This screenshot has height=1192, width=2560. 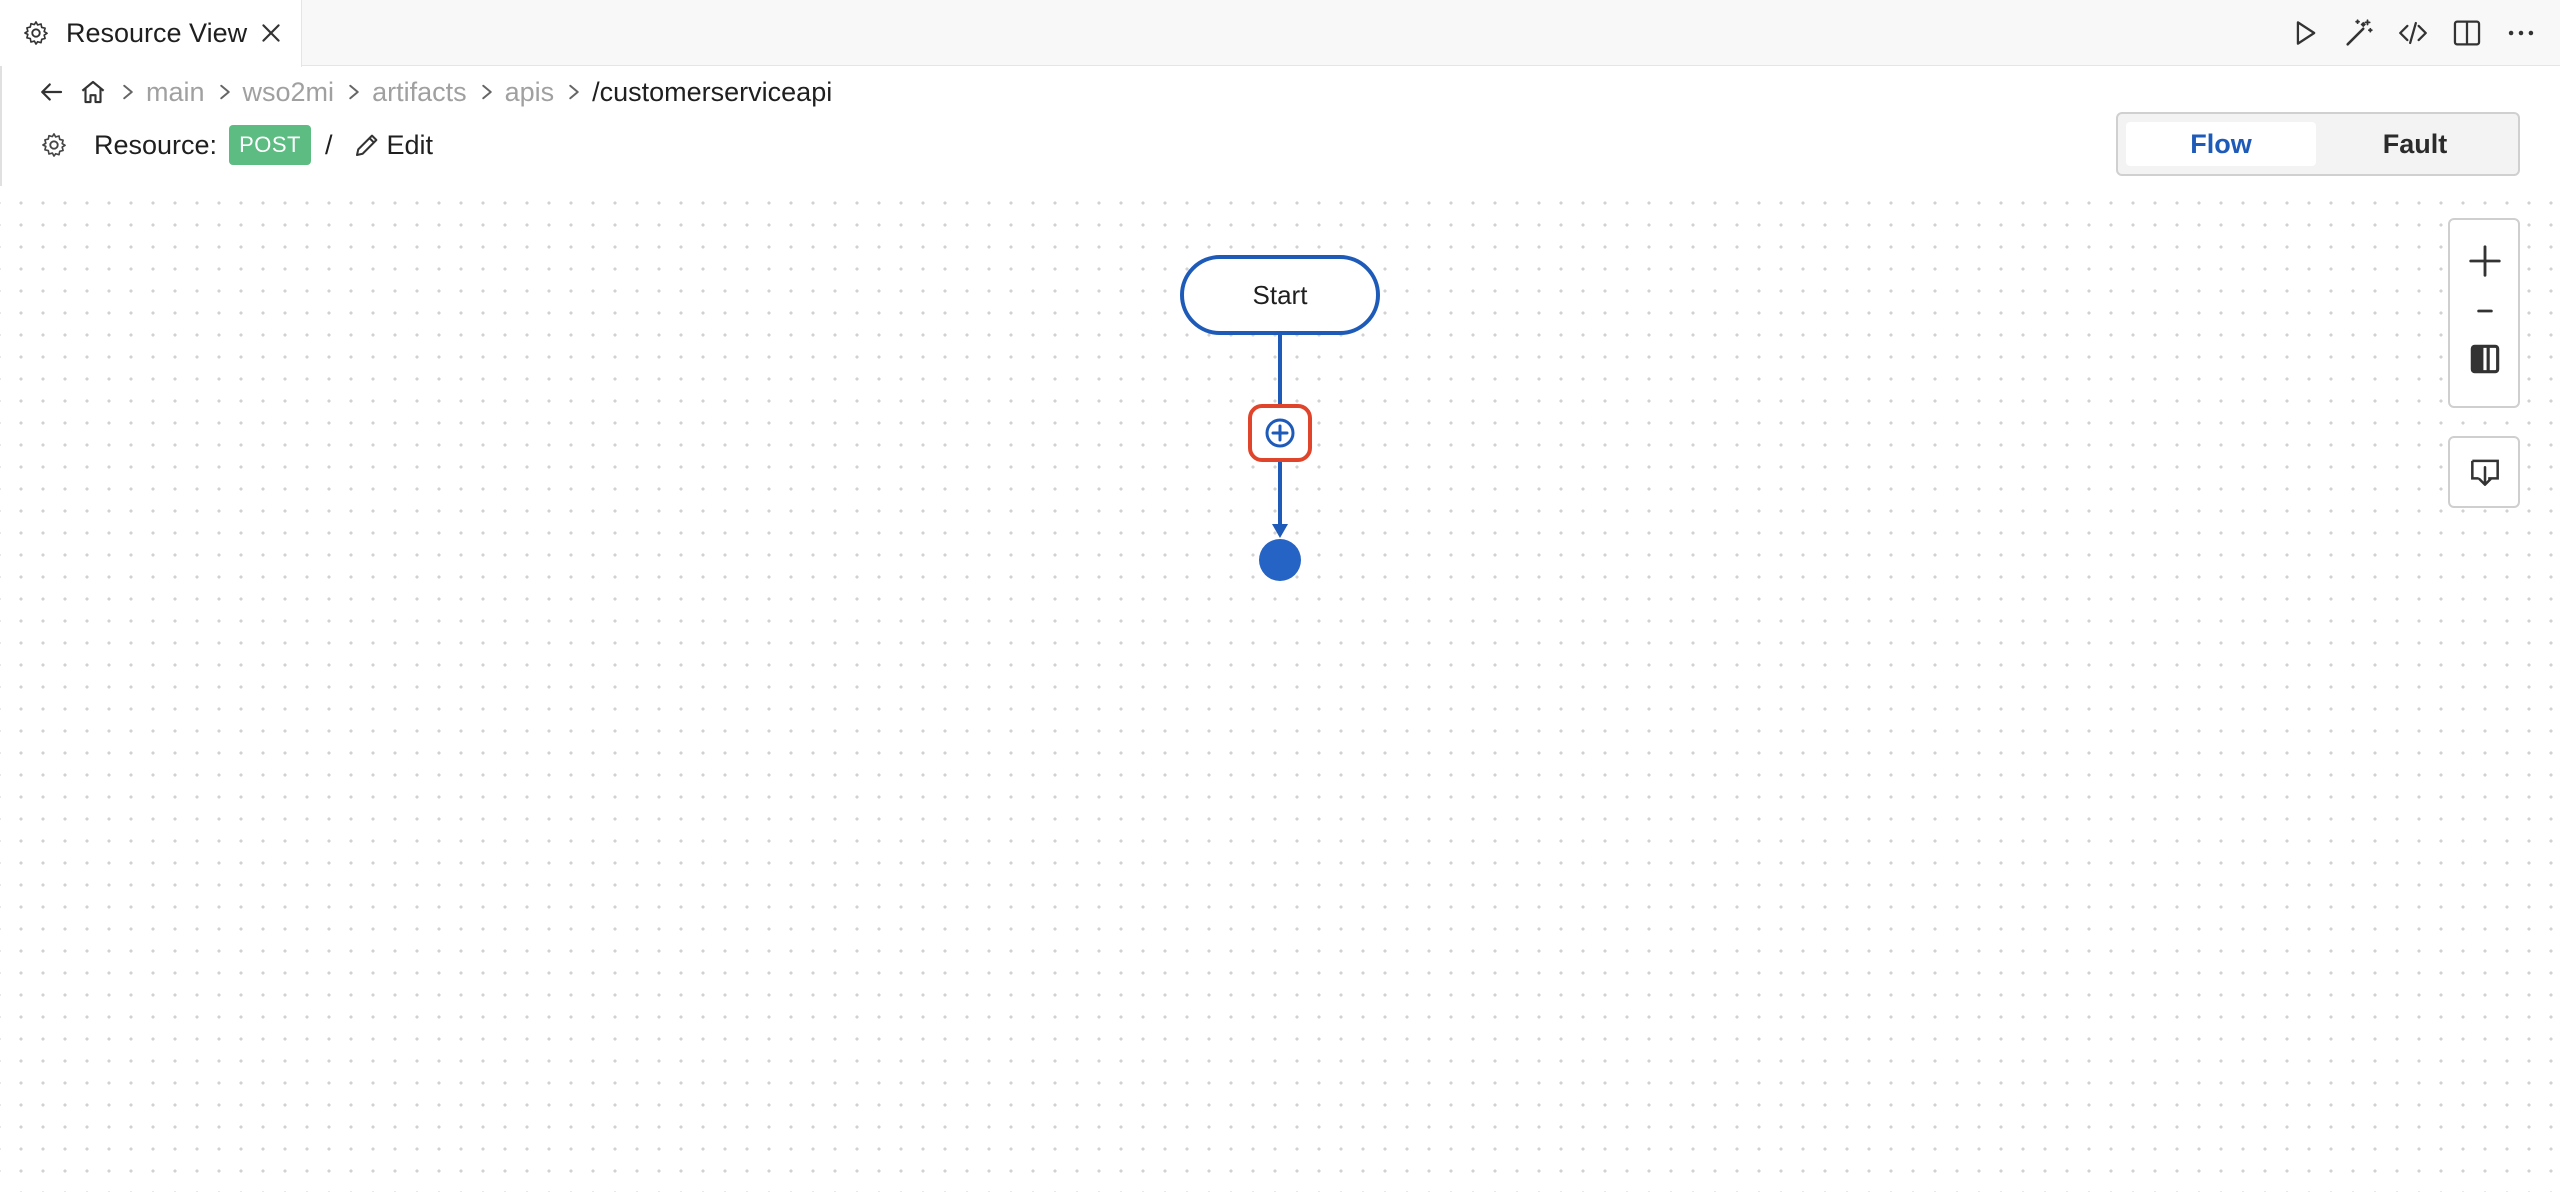 I want to click on breadcrumb-item-apis: apis, so click(x=530, y=92).